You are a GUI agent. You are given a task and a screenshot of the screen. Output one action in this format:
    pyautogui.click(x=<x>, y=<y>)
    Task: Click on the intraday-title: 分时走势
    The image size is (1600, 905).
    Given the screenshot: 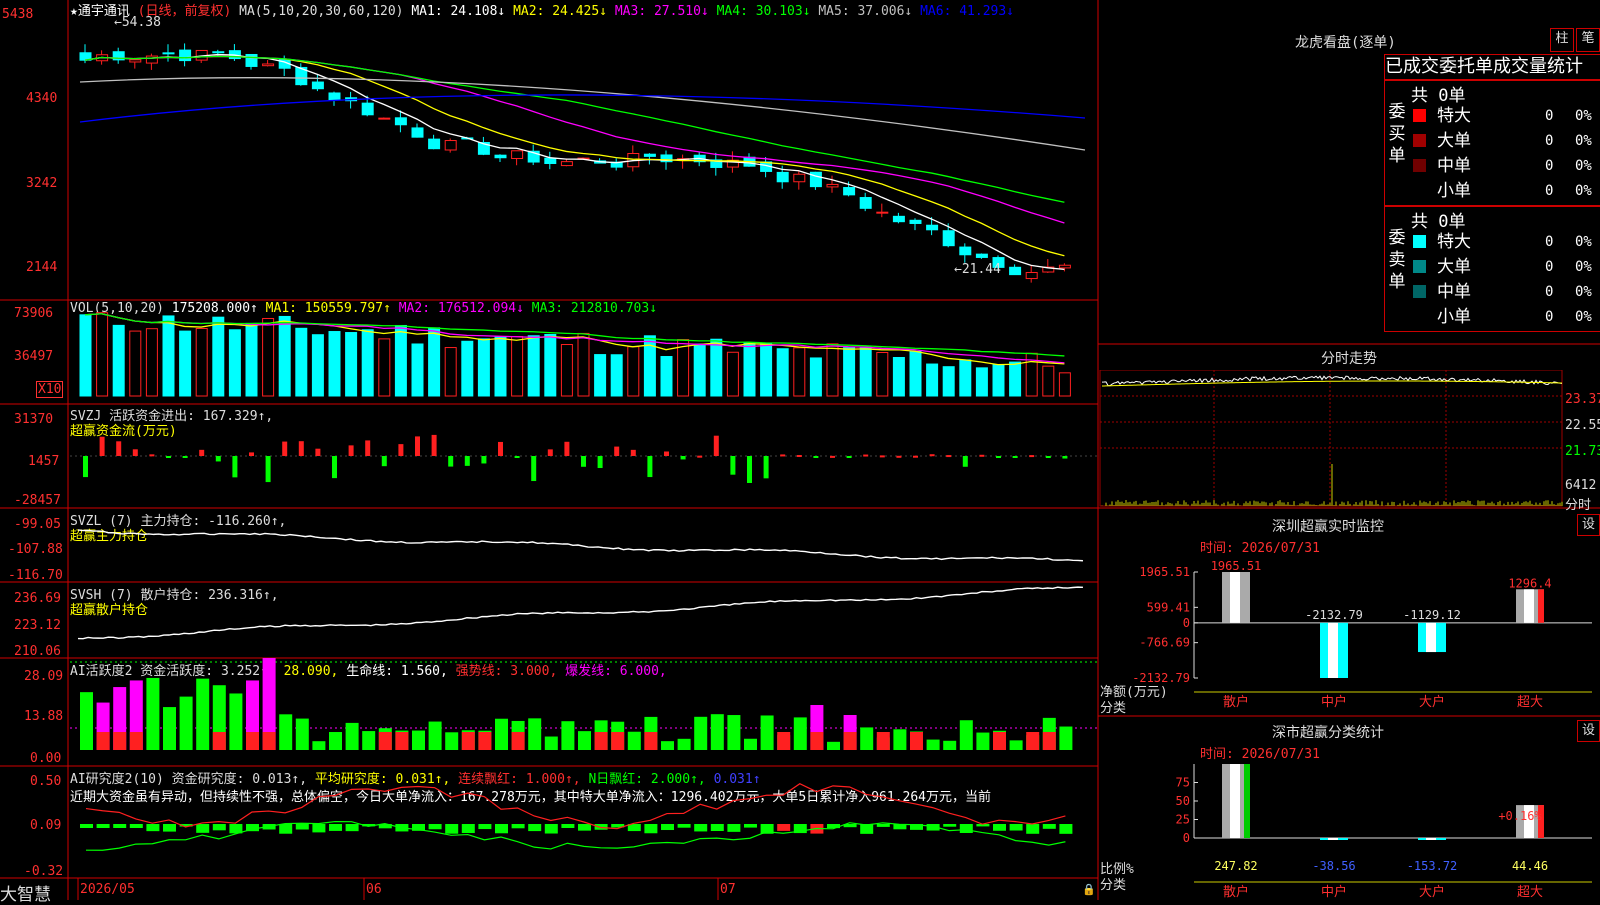 What is the action you would take?
    pyautogui.click(x=1349, y=359)
    